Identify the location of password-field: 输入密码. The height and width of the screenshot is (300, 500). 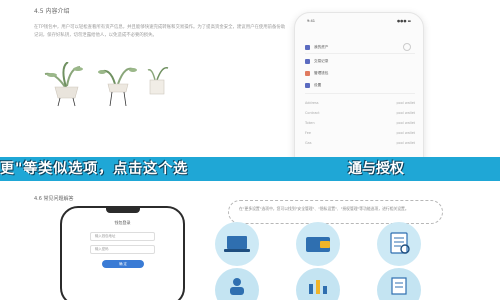
(122, 249).